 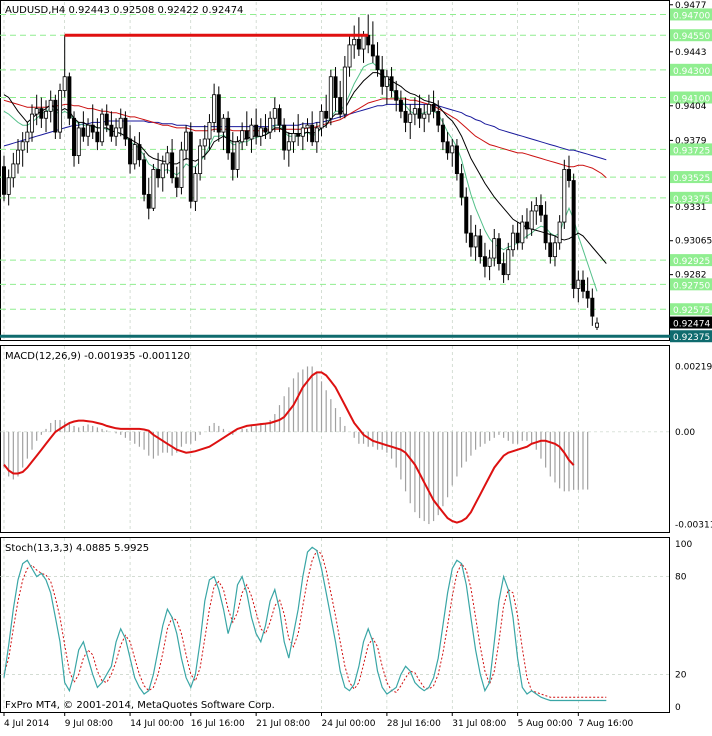 What do you see at coordinates (683, 545) in the screenshot?
I see `stochastic-tick-label: 100` at bounding box center [683, 545].